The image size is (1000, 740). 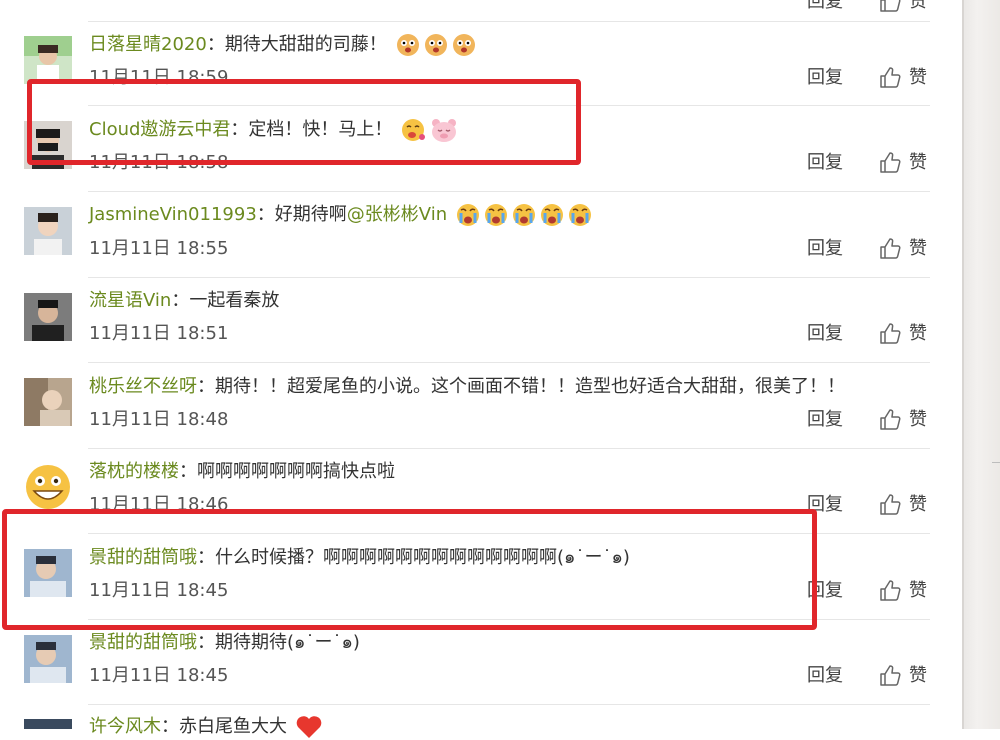 What do you see at coordinates (148, 44) in the screenshot?
I see `username-link: 日落星晴2020` at bounding box center [148, 44].